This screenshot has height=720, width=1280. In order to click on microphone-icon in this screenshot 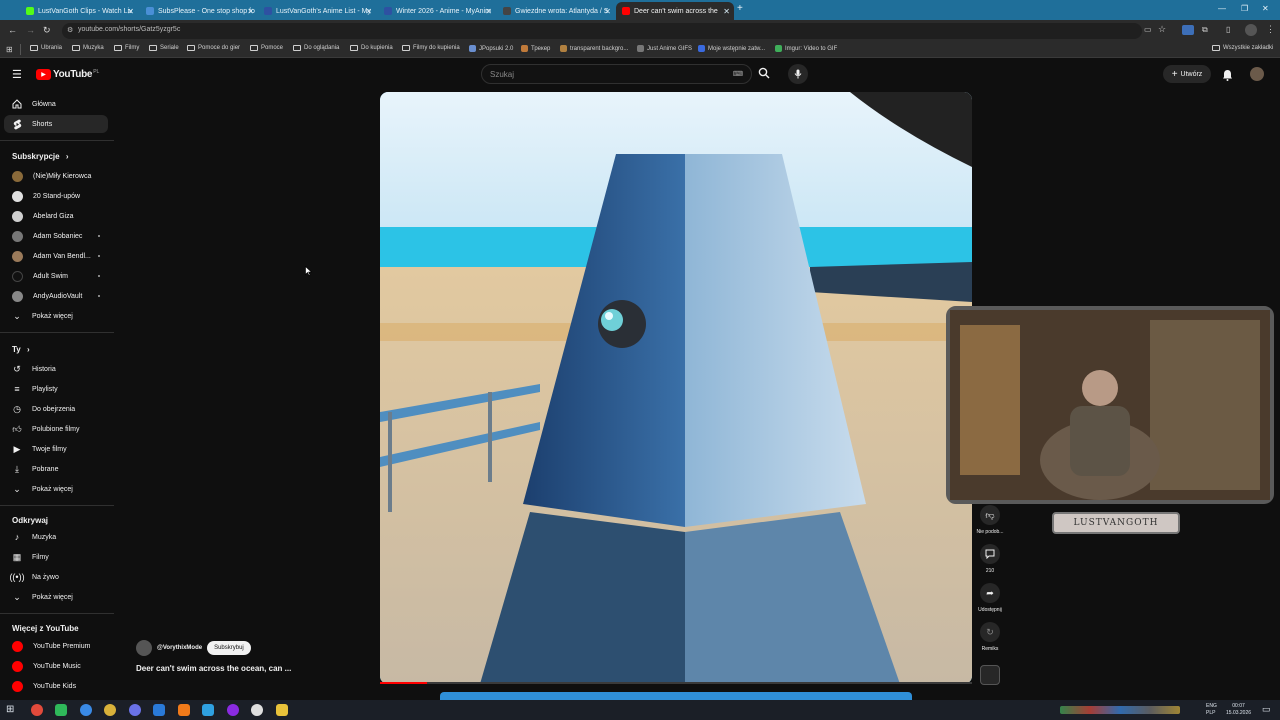, I will do `click(798, 74)`.